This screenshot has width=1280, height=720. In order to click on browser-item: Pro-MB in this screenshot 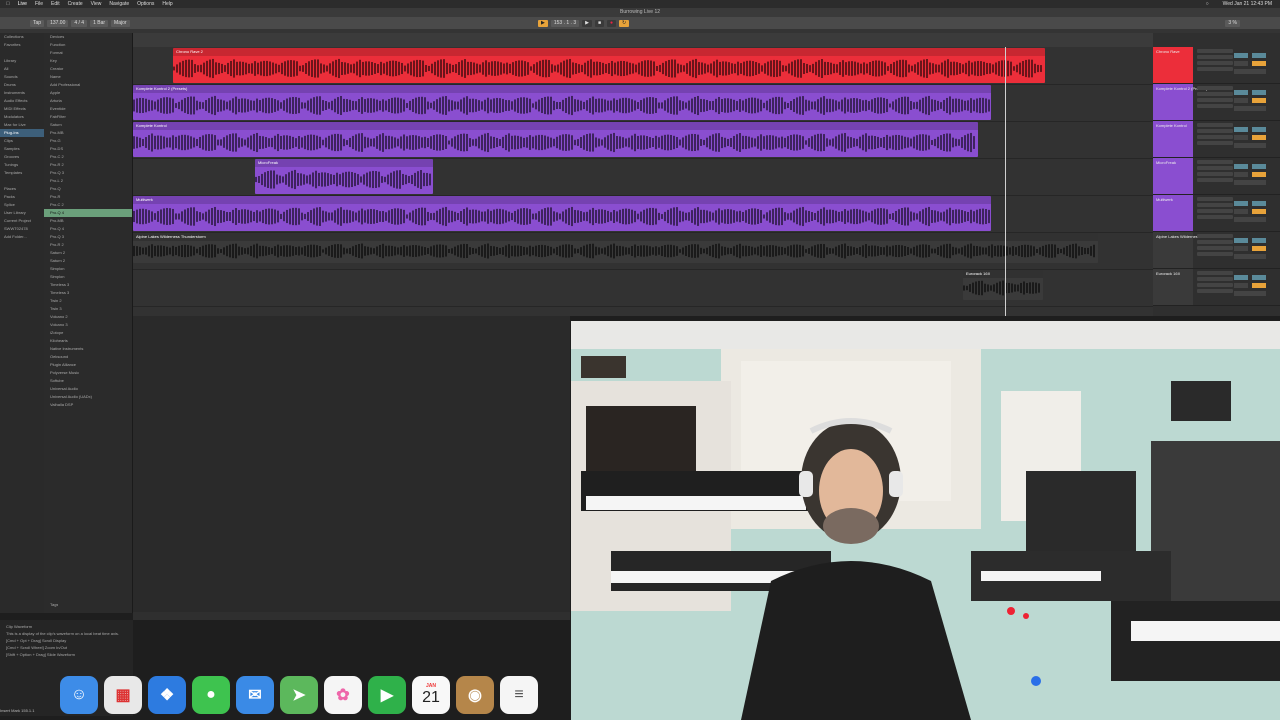, I will do `click(88, 133)`.